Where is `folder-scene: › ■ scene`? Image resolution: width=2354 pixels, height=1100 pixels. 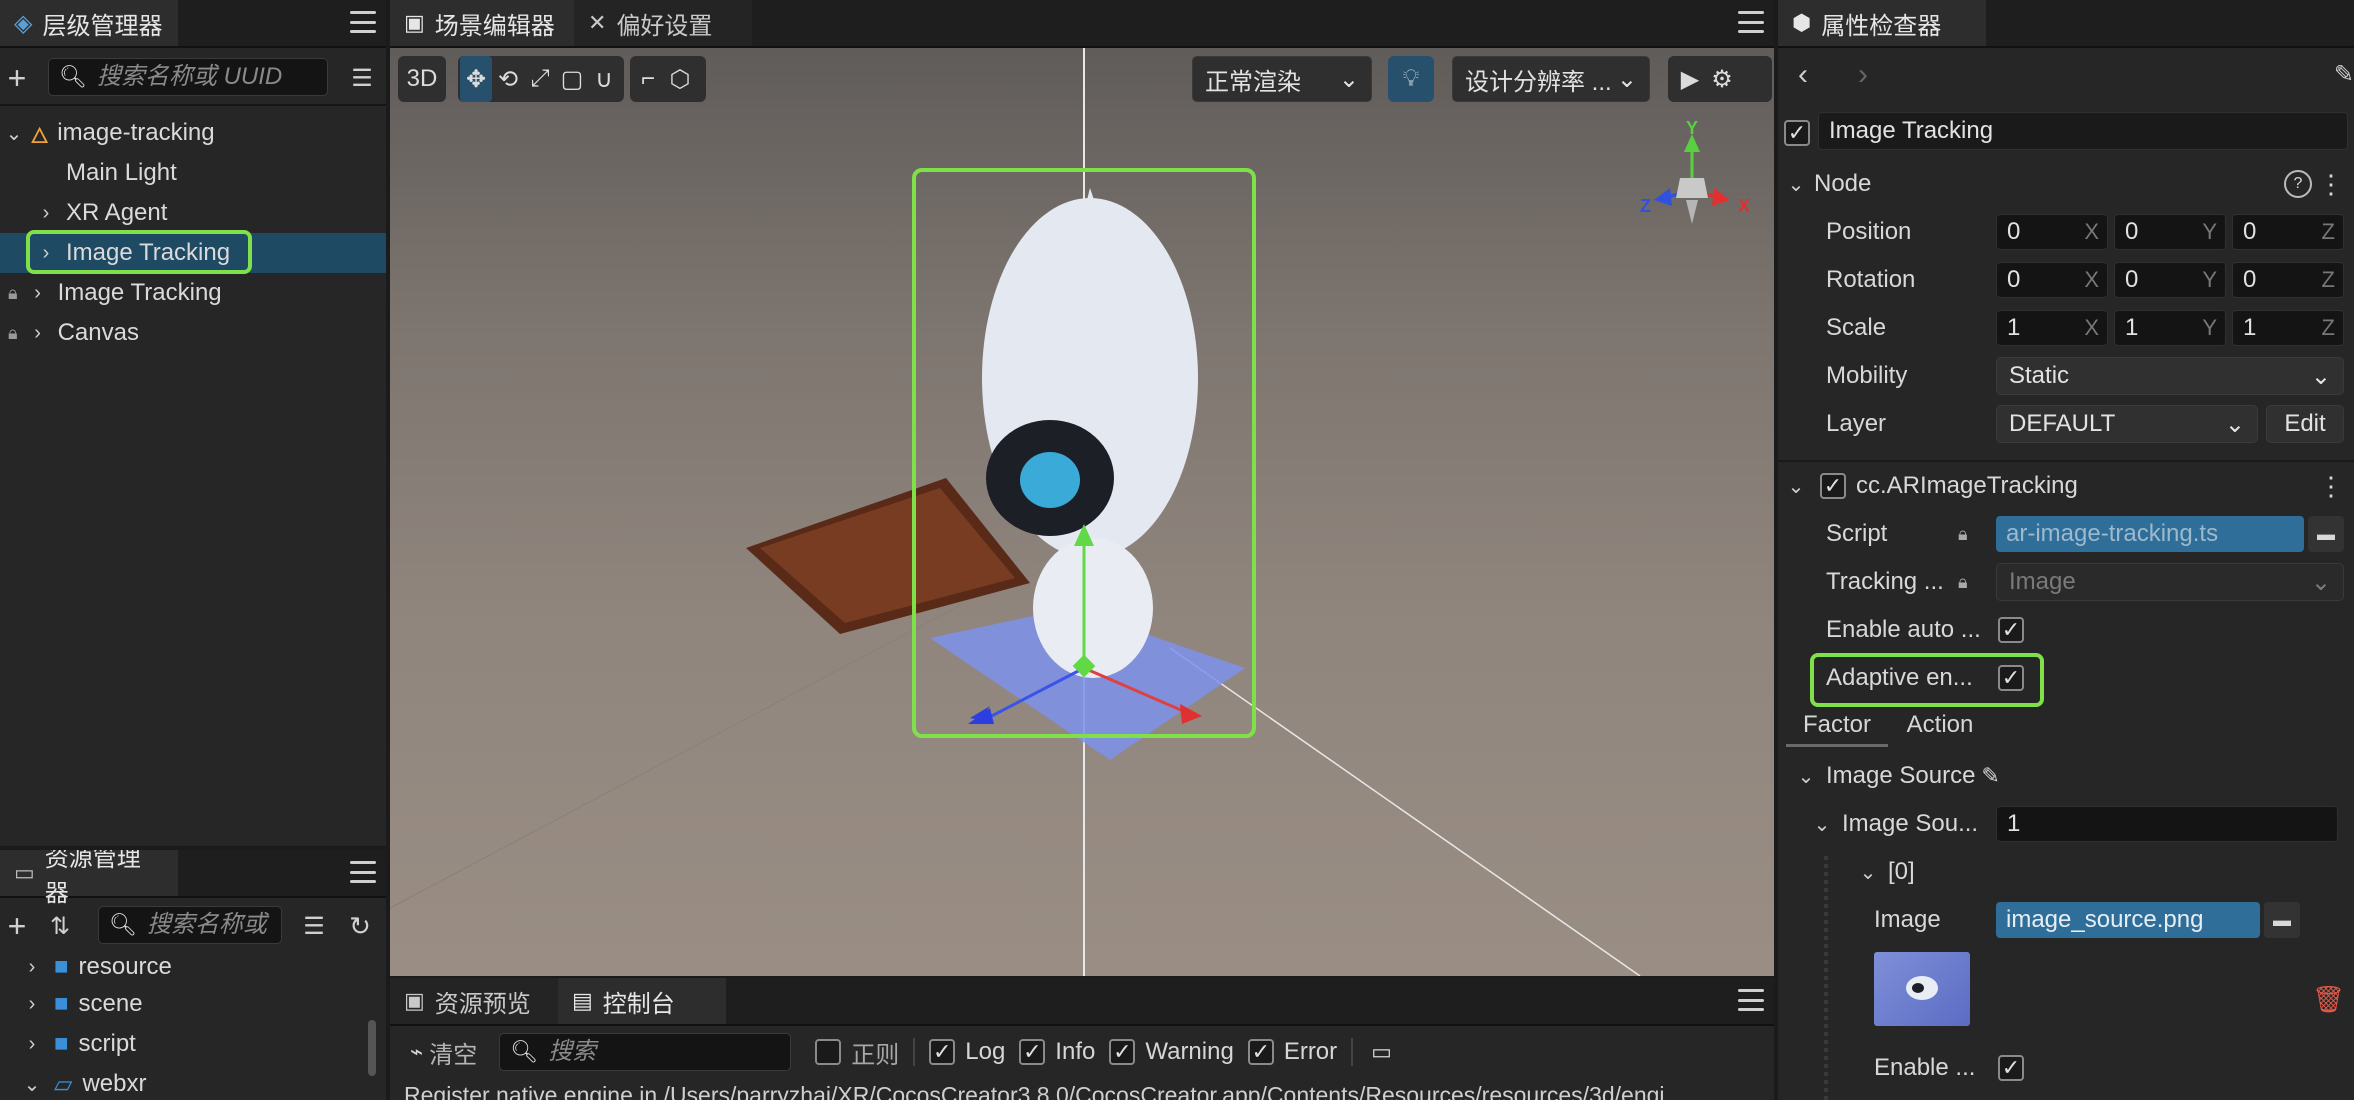 folder-scene: › ■ scene is located at coordinates (193, 1004).